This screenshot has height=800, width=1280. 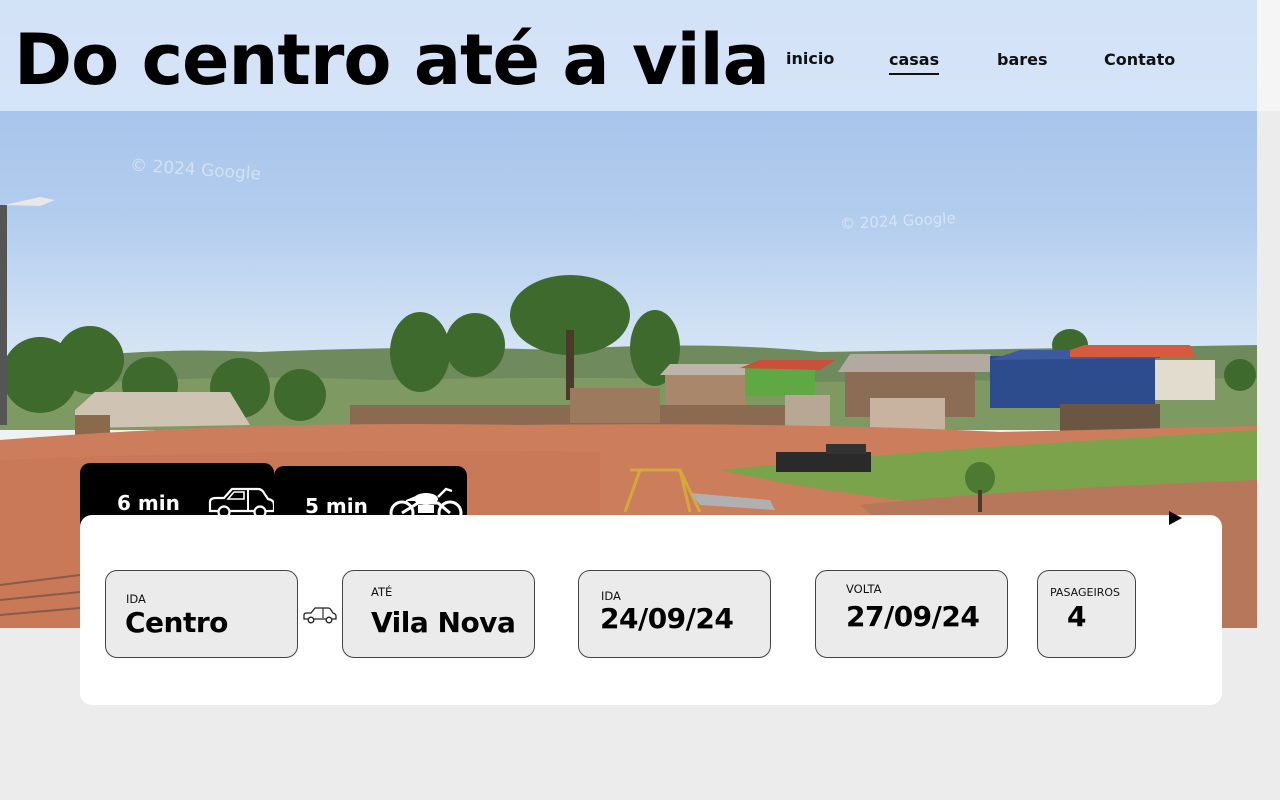 What do you see at coordinates (1175, 518) in the screenshot?
I see `play-icon` at bounding box center [1175, 518].